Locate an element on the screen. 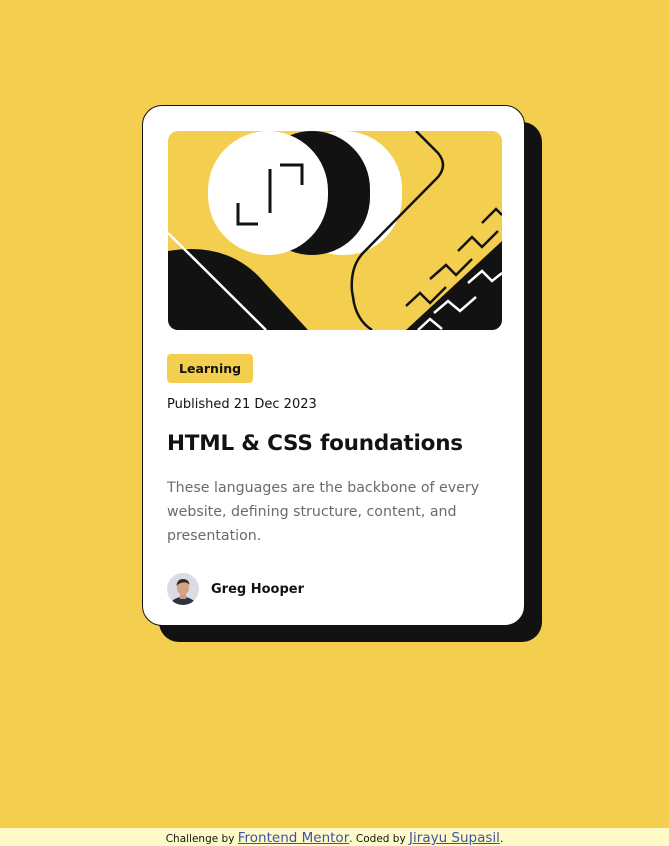 The height and width of the screenshot is (846, 669). hero-illustration is located at coordinates (335, 230).